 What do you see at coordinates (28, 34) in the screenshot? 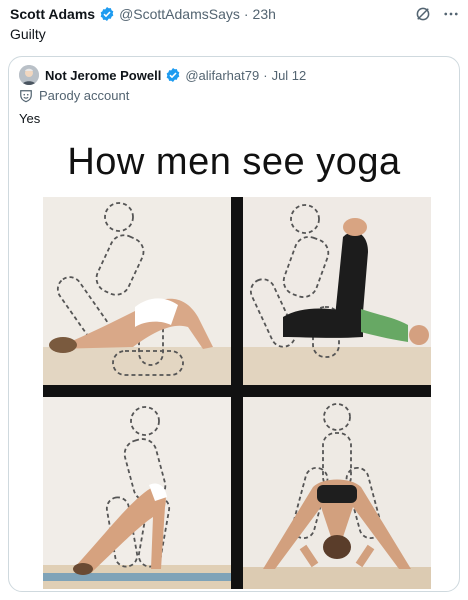
I see `tweet-text: Guilty` at bounding box center [28, 34].